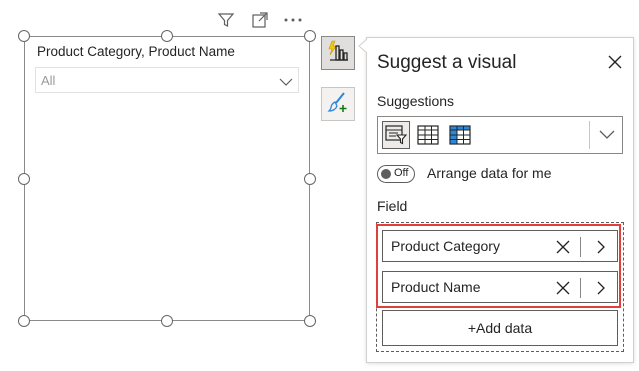  What do you see at coordinates (589, 135) in the screenshot?
I see `suggestions-divider` at bounding box center [589, 135].